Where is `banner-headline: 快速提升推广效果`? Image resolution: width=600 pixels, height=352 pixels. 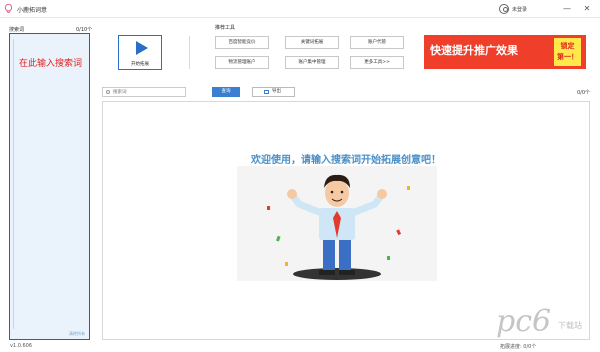
banner-headline: 快速提升推广效果 is located at coordinates (474, 50).